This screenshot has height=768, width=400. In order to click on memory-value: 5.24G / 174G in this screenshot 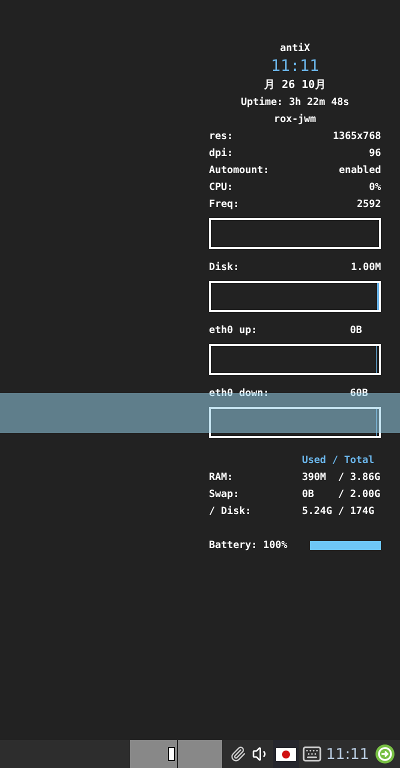, I will do `click(338, 512)`.